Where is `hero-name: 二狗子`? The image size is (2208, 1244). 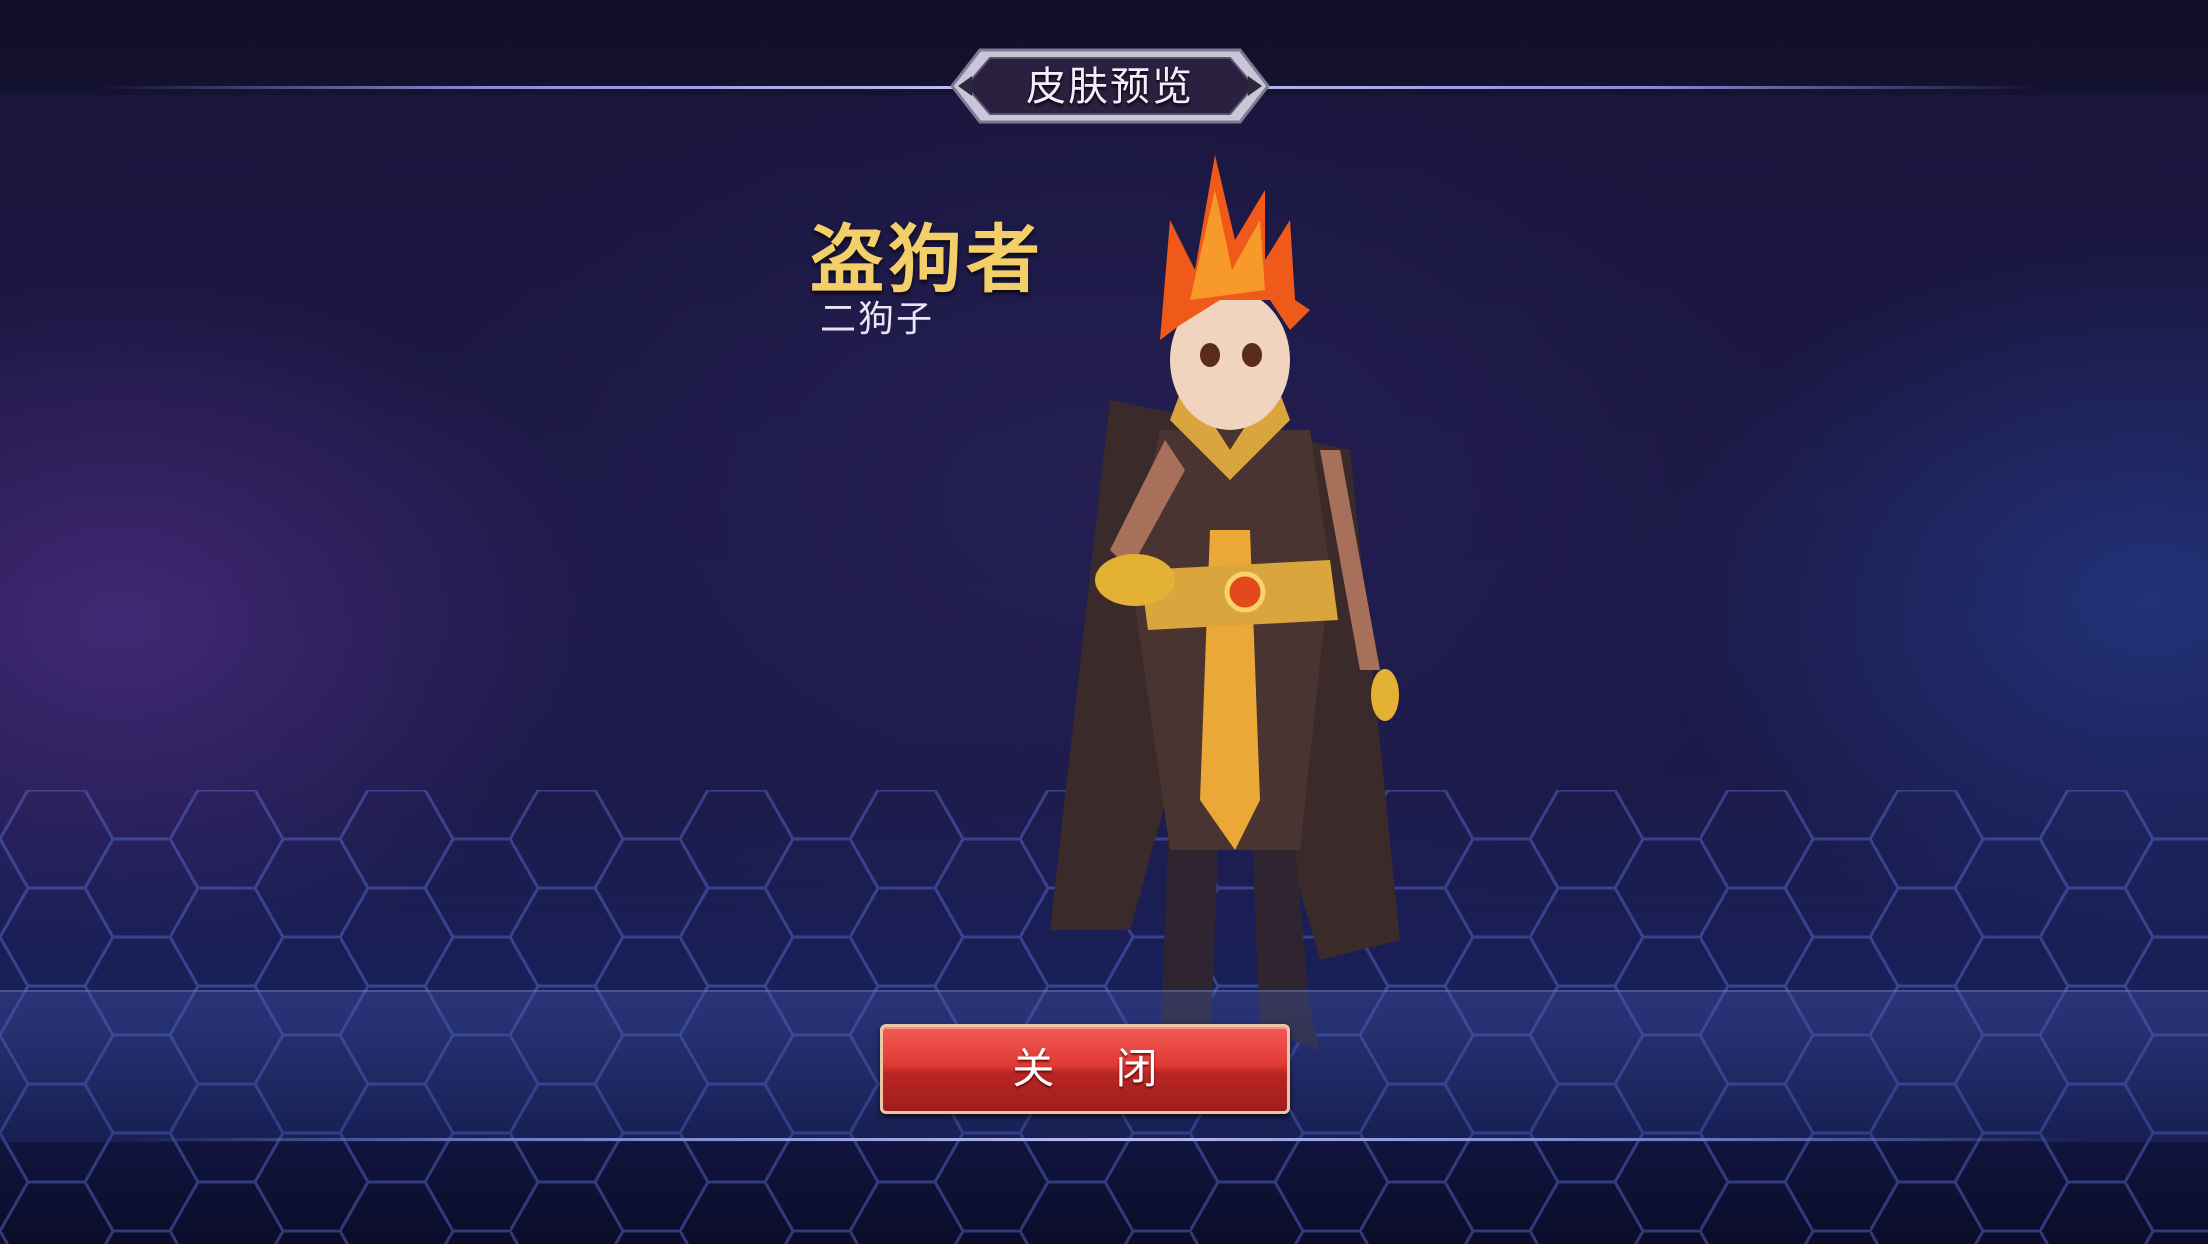 hero-name: 二狗子 is located at coordinates (877, 319).